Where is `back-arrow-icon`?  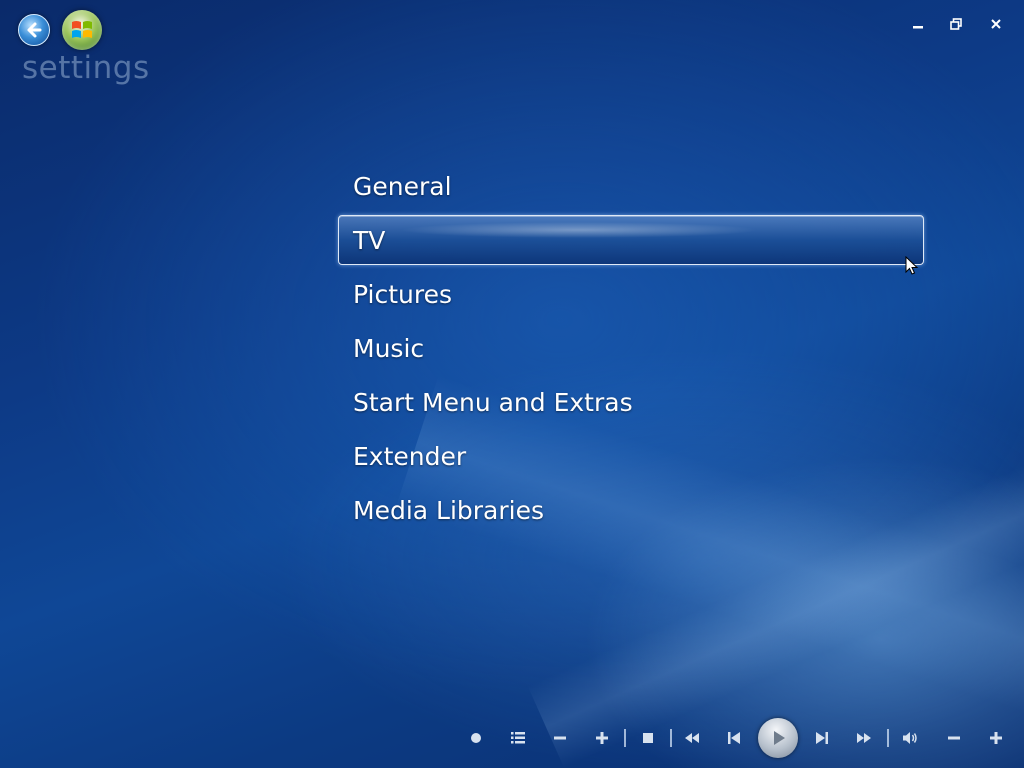
back-arrow-icon is located at coordinates (34, 30).